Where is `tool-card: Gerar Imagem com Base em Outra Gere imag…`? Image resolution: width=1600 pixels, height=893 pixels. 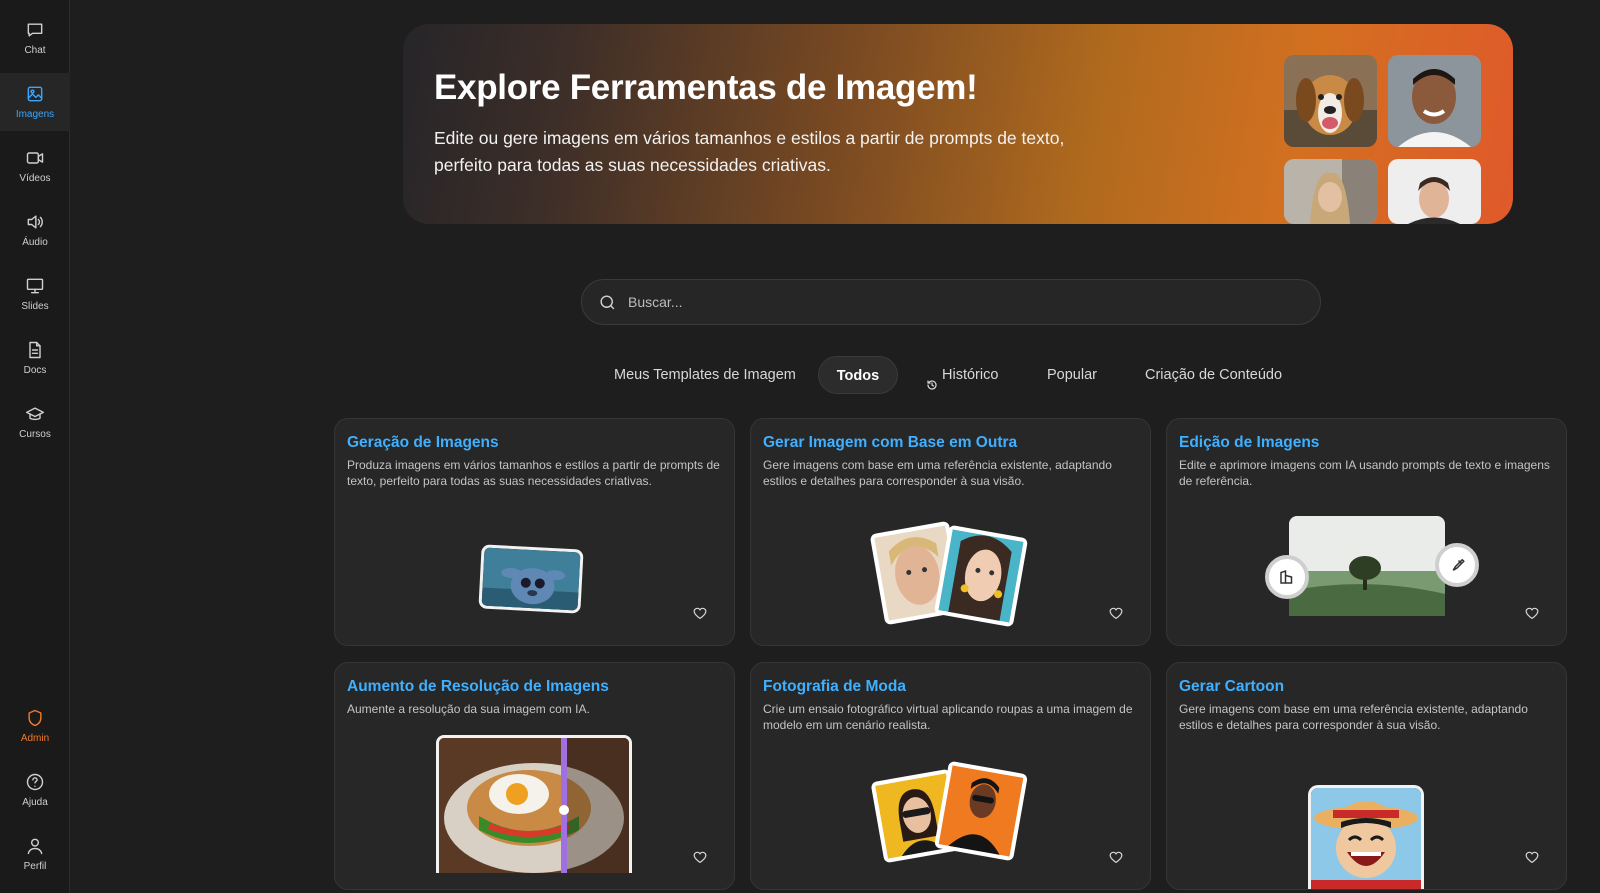 tool-card: Gerar Imagem com Base em Outra Gere imag… is located at coordinates (950, 532).